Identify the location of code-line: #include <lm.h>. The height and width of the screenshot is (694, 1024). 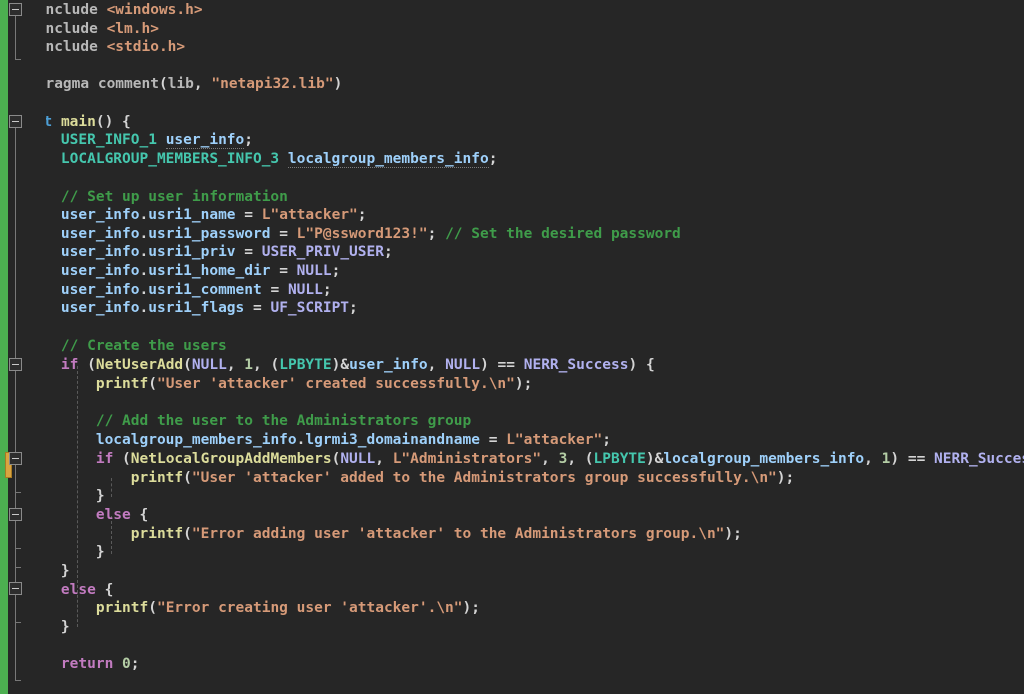
(93, 29).